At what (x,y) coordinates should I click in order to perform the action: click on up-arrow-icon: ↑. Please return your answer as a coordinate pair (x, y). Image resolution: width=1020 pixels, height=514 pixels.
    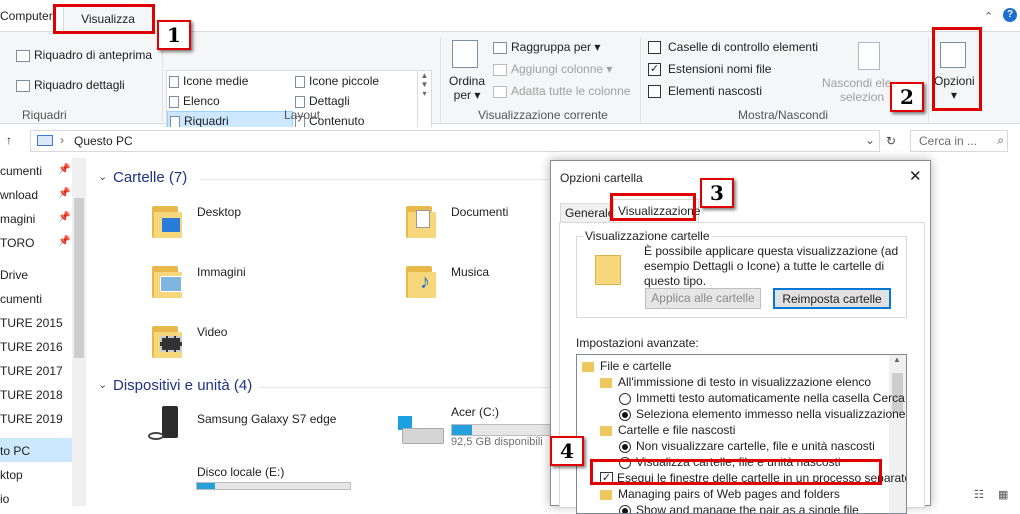
    Looking at the image, I should click on (9, 140).